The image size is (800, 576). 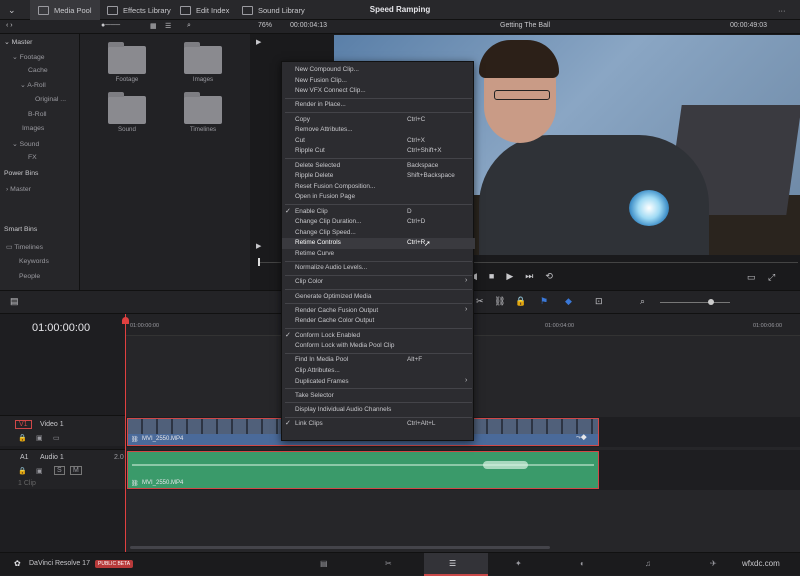 What do you see at coordinates (153, 26) in the screenshot?
I see `grid-view-icon: ▦` at bounding box center [153, 26].